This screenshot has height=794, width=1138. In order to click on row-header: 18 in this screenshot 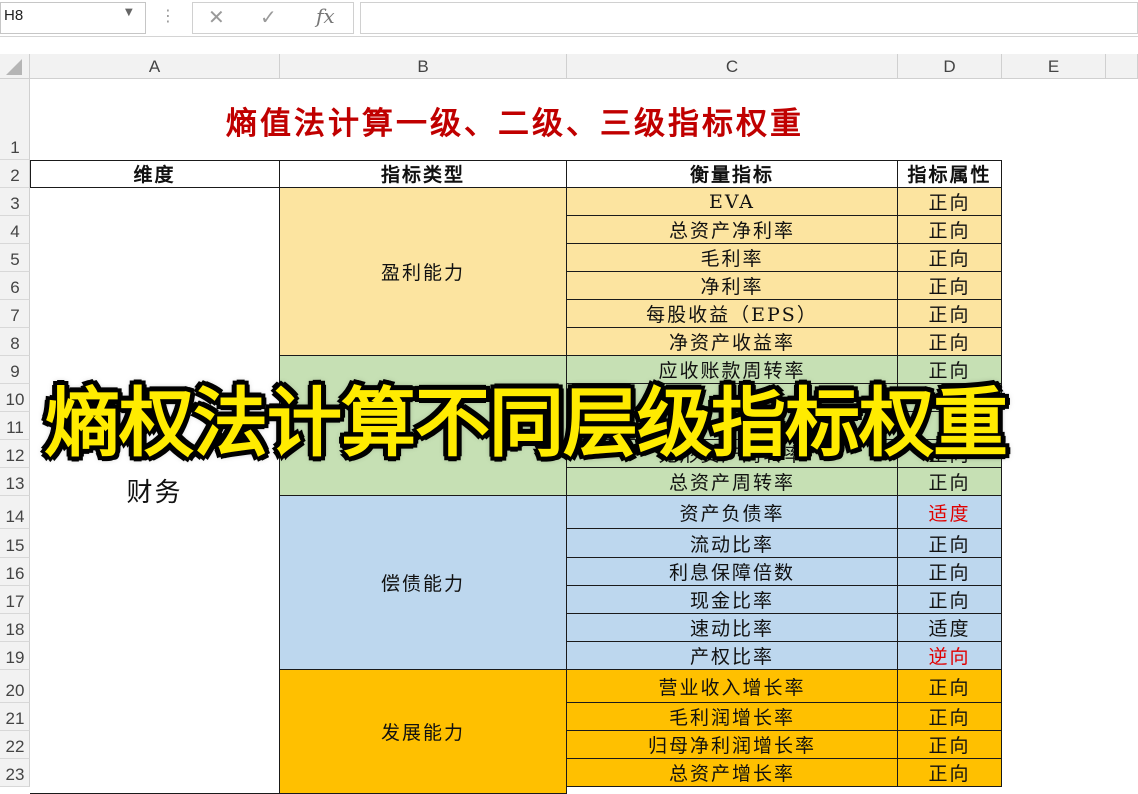, I will do `click(15, 628)`.